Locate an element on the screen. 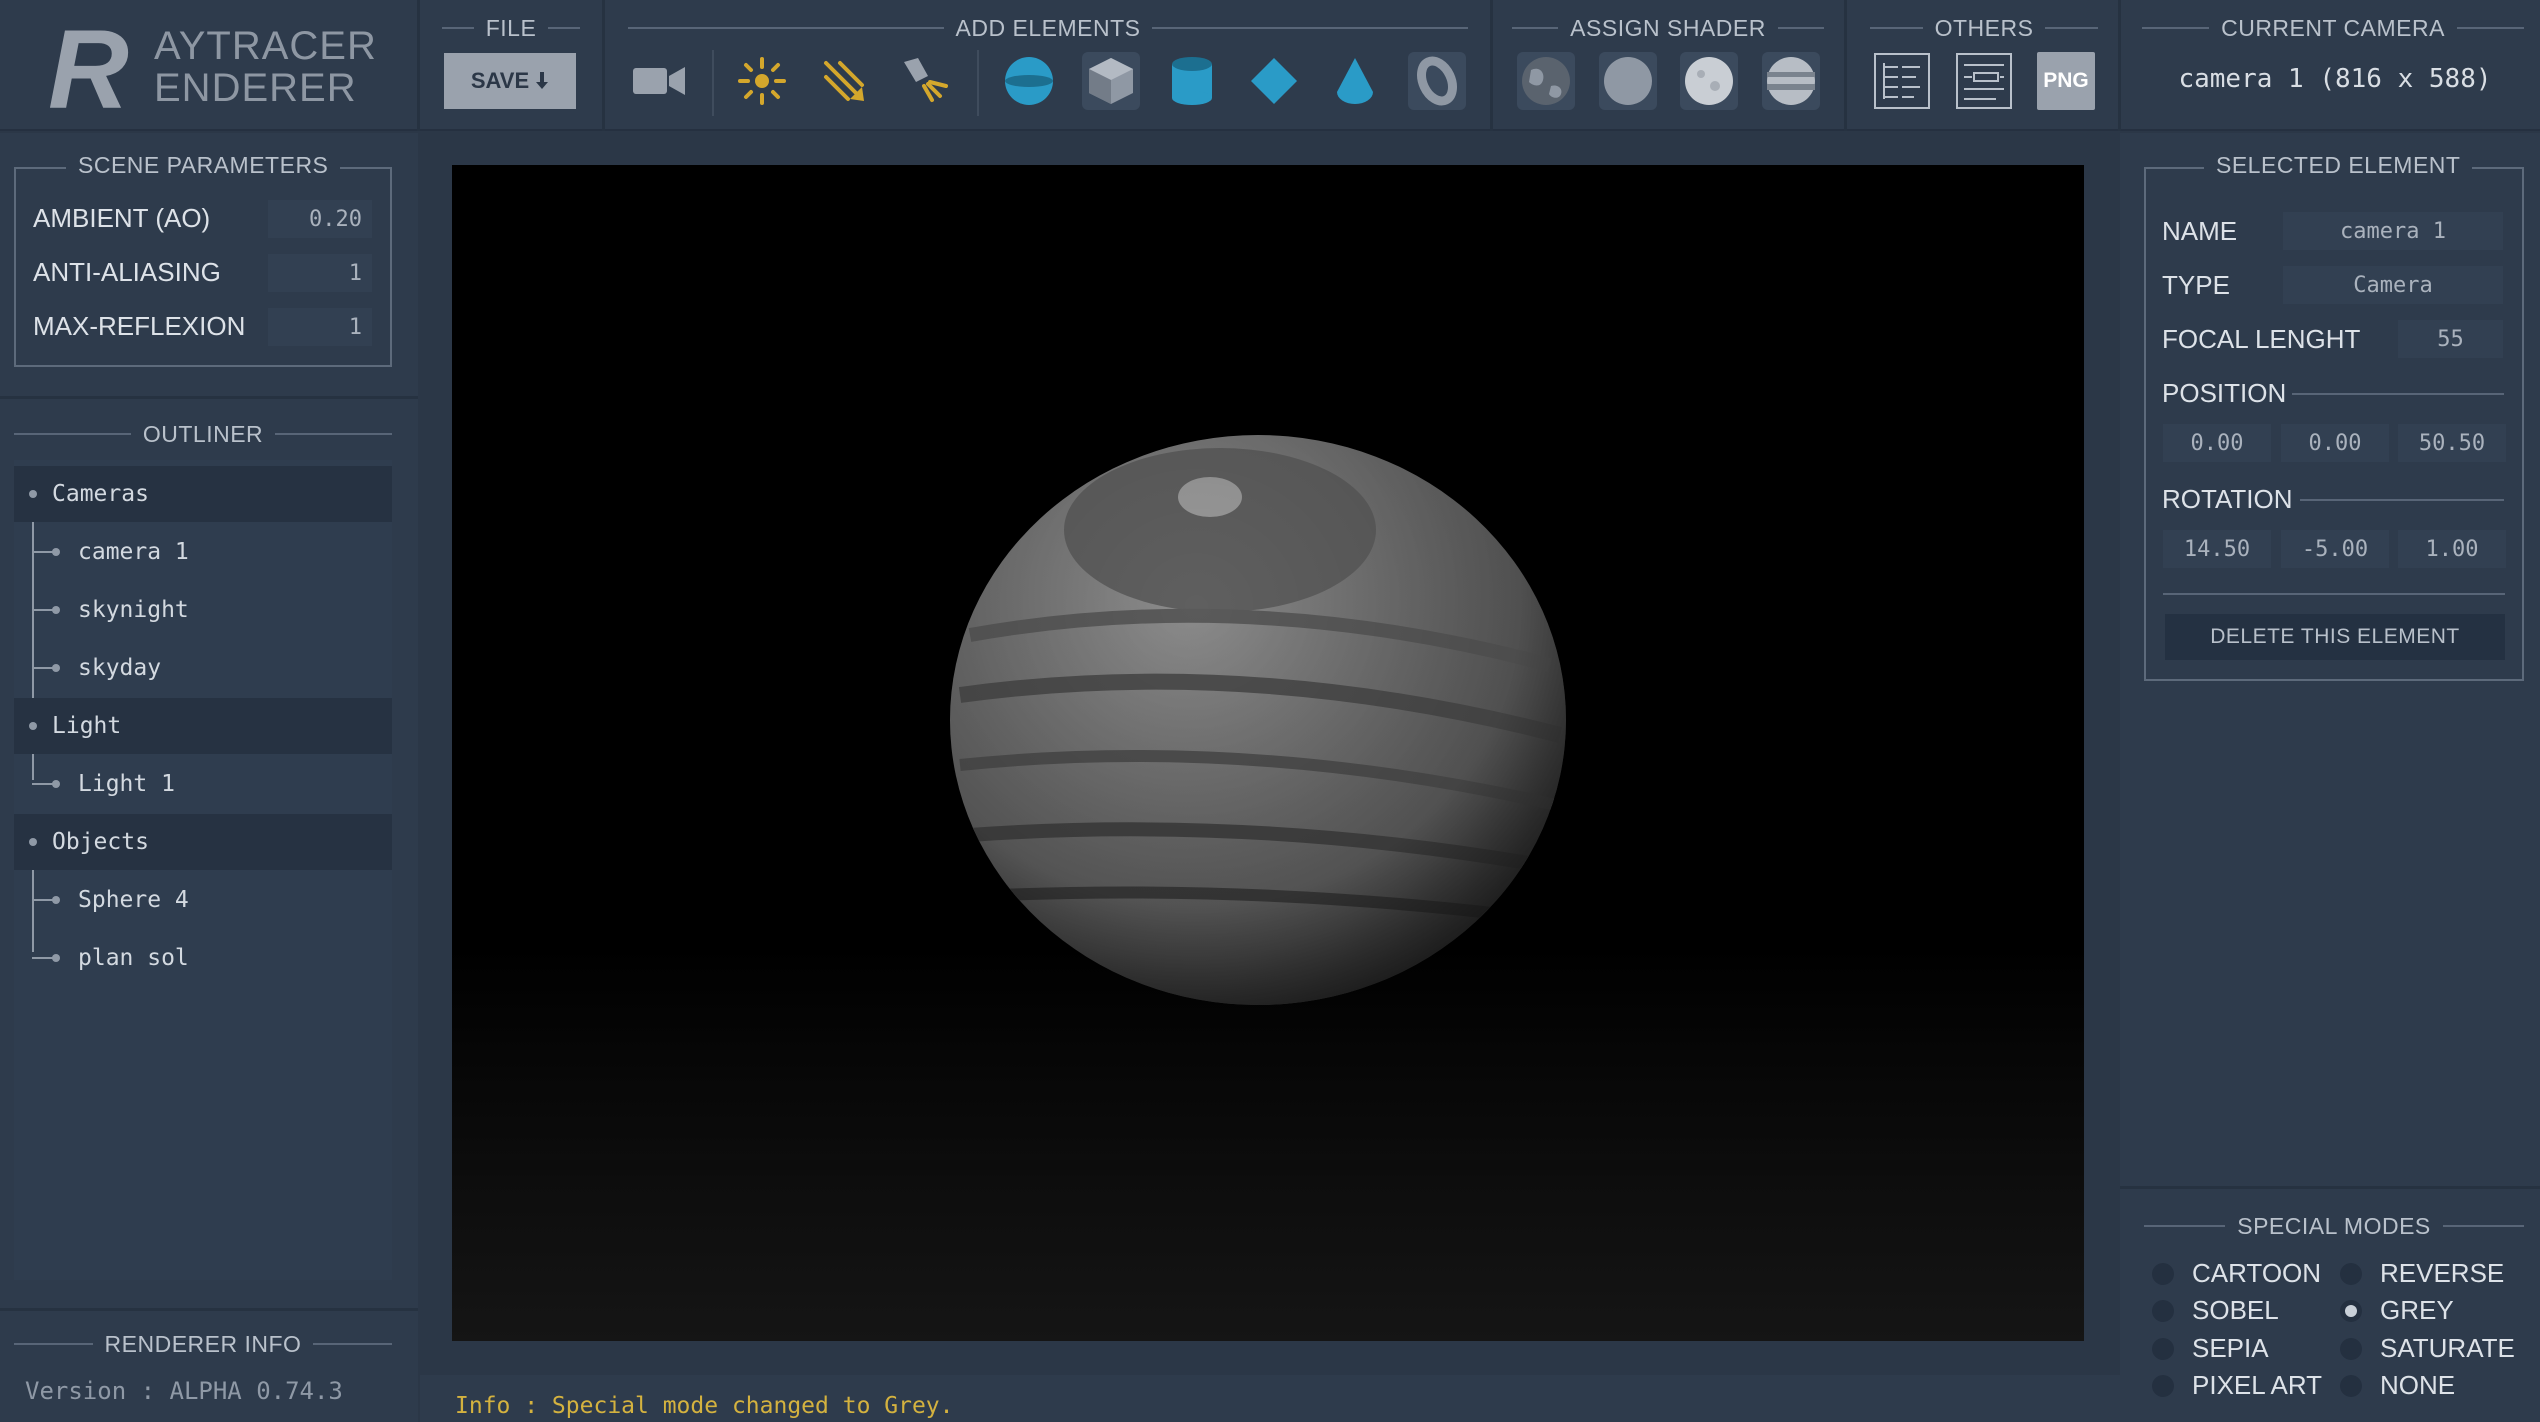 The image size is (2540, 1422). outliner-item-label: skyday is located at coordinates (120, 668).